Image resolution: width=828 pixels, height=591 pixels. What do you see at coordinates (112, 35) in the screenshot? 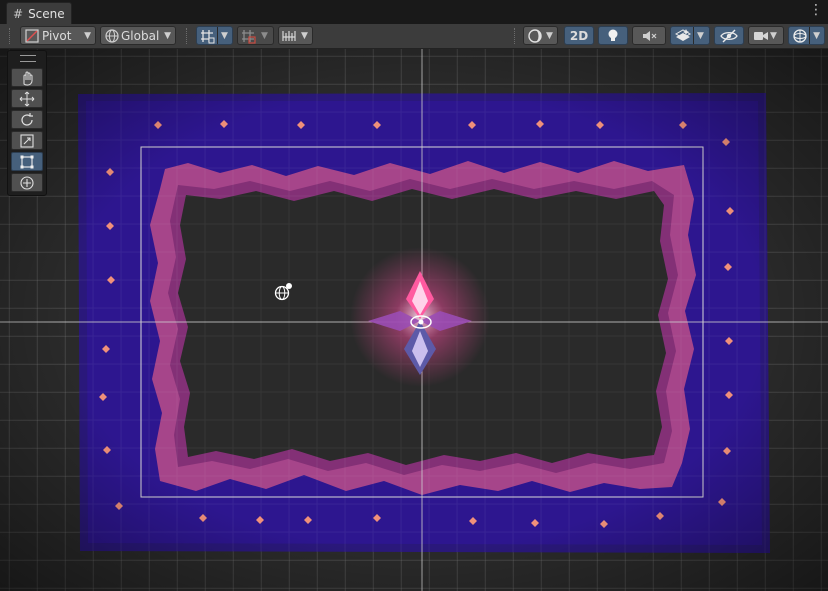
I see `globe-icon` at bounding box center [112, 35].